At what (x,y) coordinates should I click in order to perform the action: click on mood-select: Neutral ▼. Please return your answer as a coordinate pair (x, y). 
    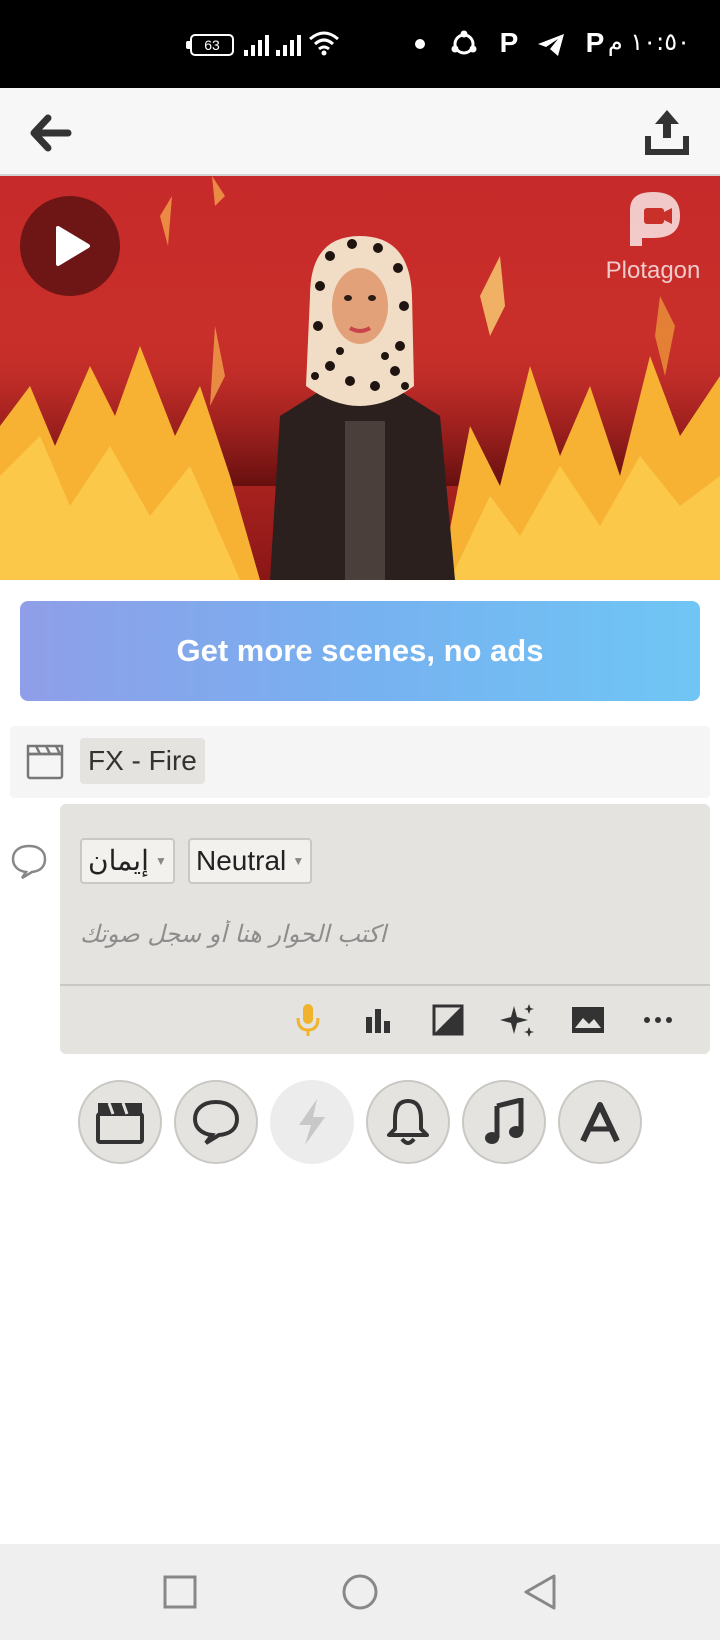
    Looking at the image, I should click on (250, 861).